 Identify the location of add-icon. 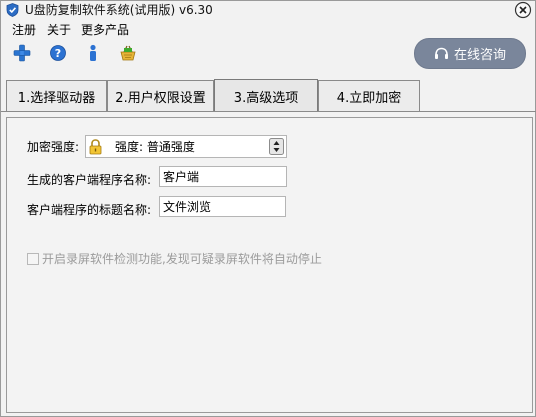
(22, 53).